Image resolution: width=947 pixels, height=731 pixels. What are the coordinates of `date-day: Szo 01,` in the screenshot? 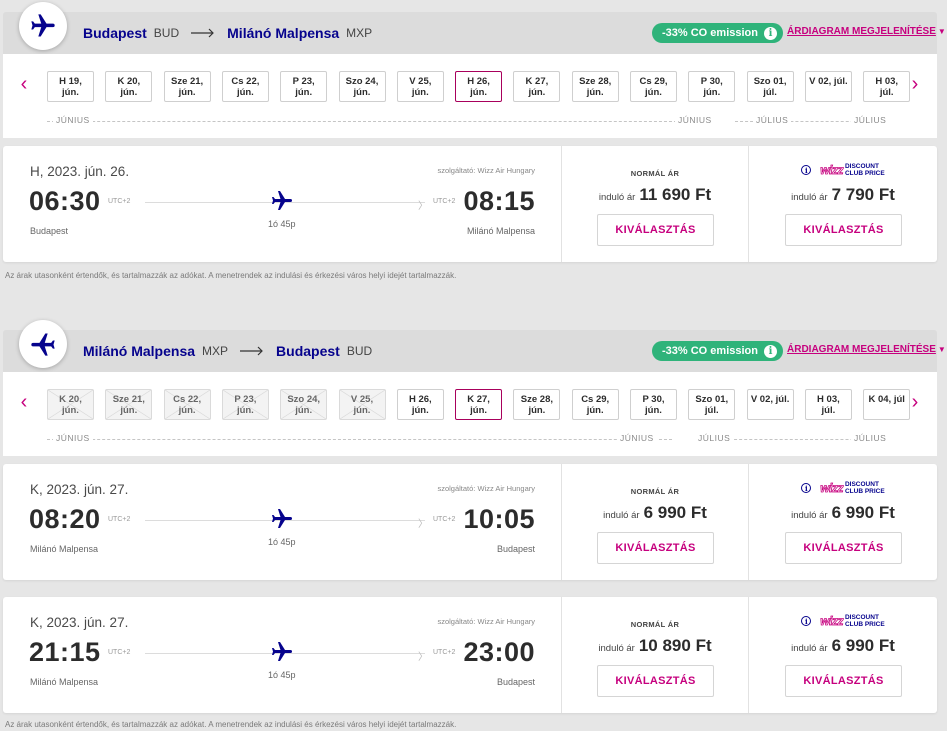 It's located at (770, 81).